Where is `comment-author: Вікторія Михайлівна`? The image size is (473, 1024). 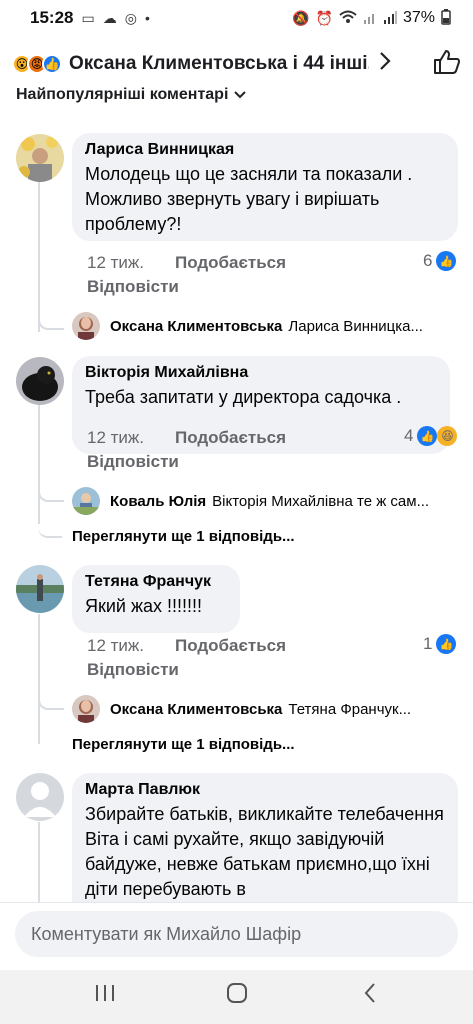 comment-author: Вікторія Михайлівна is located at coordinates (261, 373).